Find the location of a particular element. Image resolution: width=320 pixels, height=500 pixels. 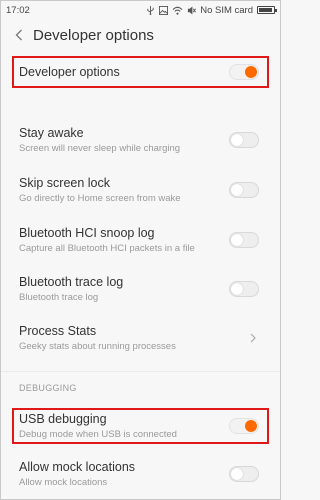

allow-mock-locations-summary: Allow mock locations is located at coordinates (63, 482).